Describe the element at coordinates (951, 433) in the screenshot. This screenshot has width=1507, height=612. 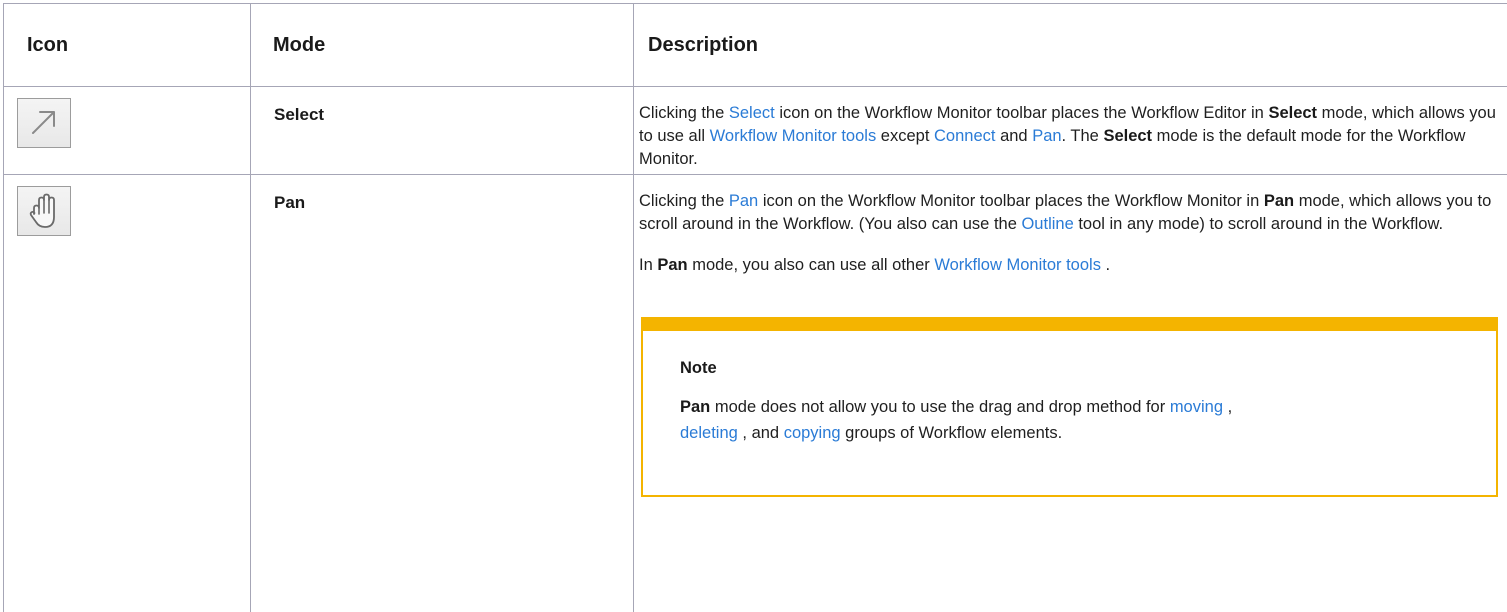
I see `text-span: groups of Workflow elements.` at that location.